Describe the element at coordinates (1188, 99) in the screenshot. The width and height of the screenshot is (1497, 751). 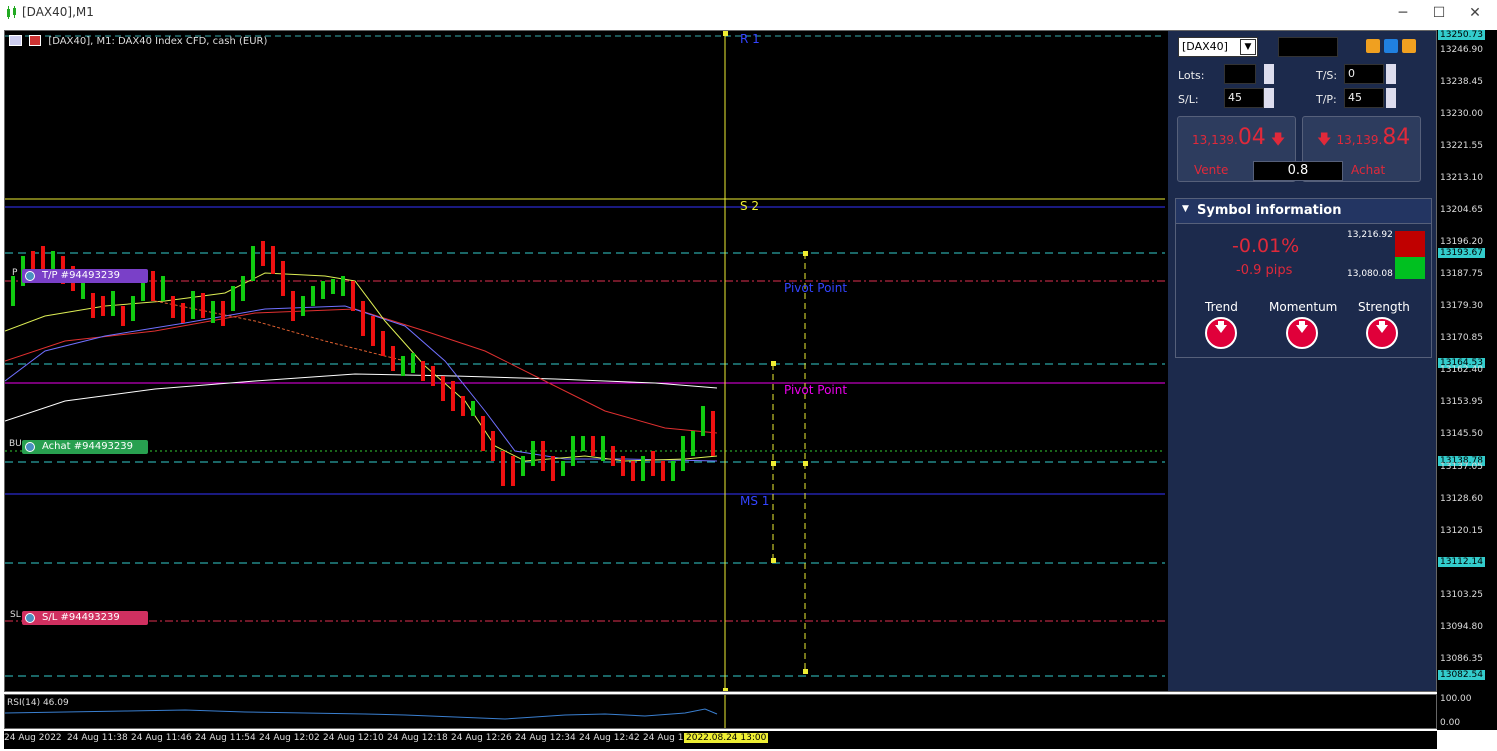
I see `sl-label: S/L:` at that location.